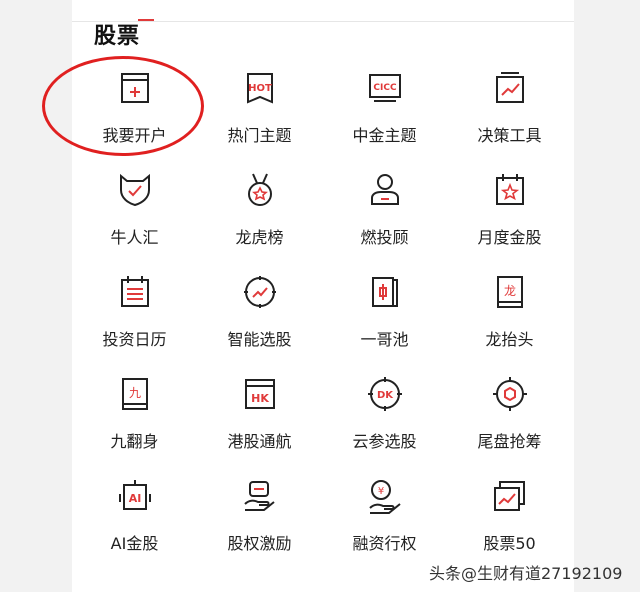 The width and height of the screenshot is (640, 592). I want to click on grid-row: AI AI金股 股权激励 ¥ 融资行权 股票50, so click(323, 519).